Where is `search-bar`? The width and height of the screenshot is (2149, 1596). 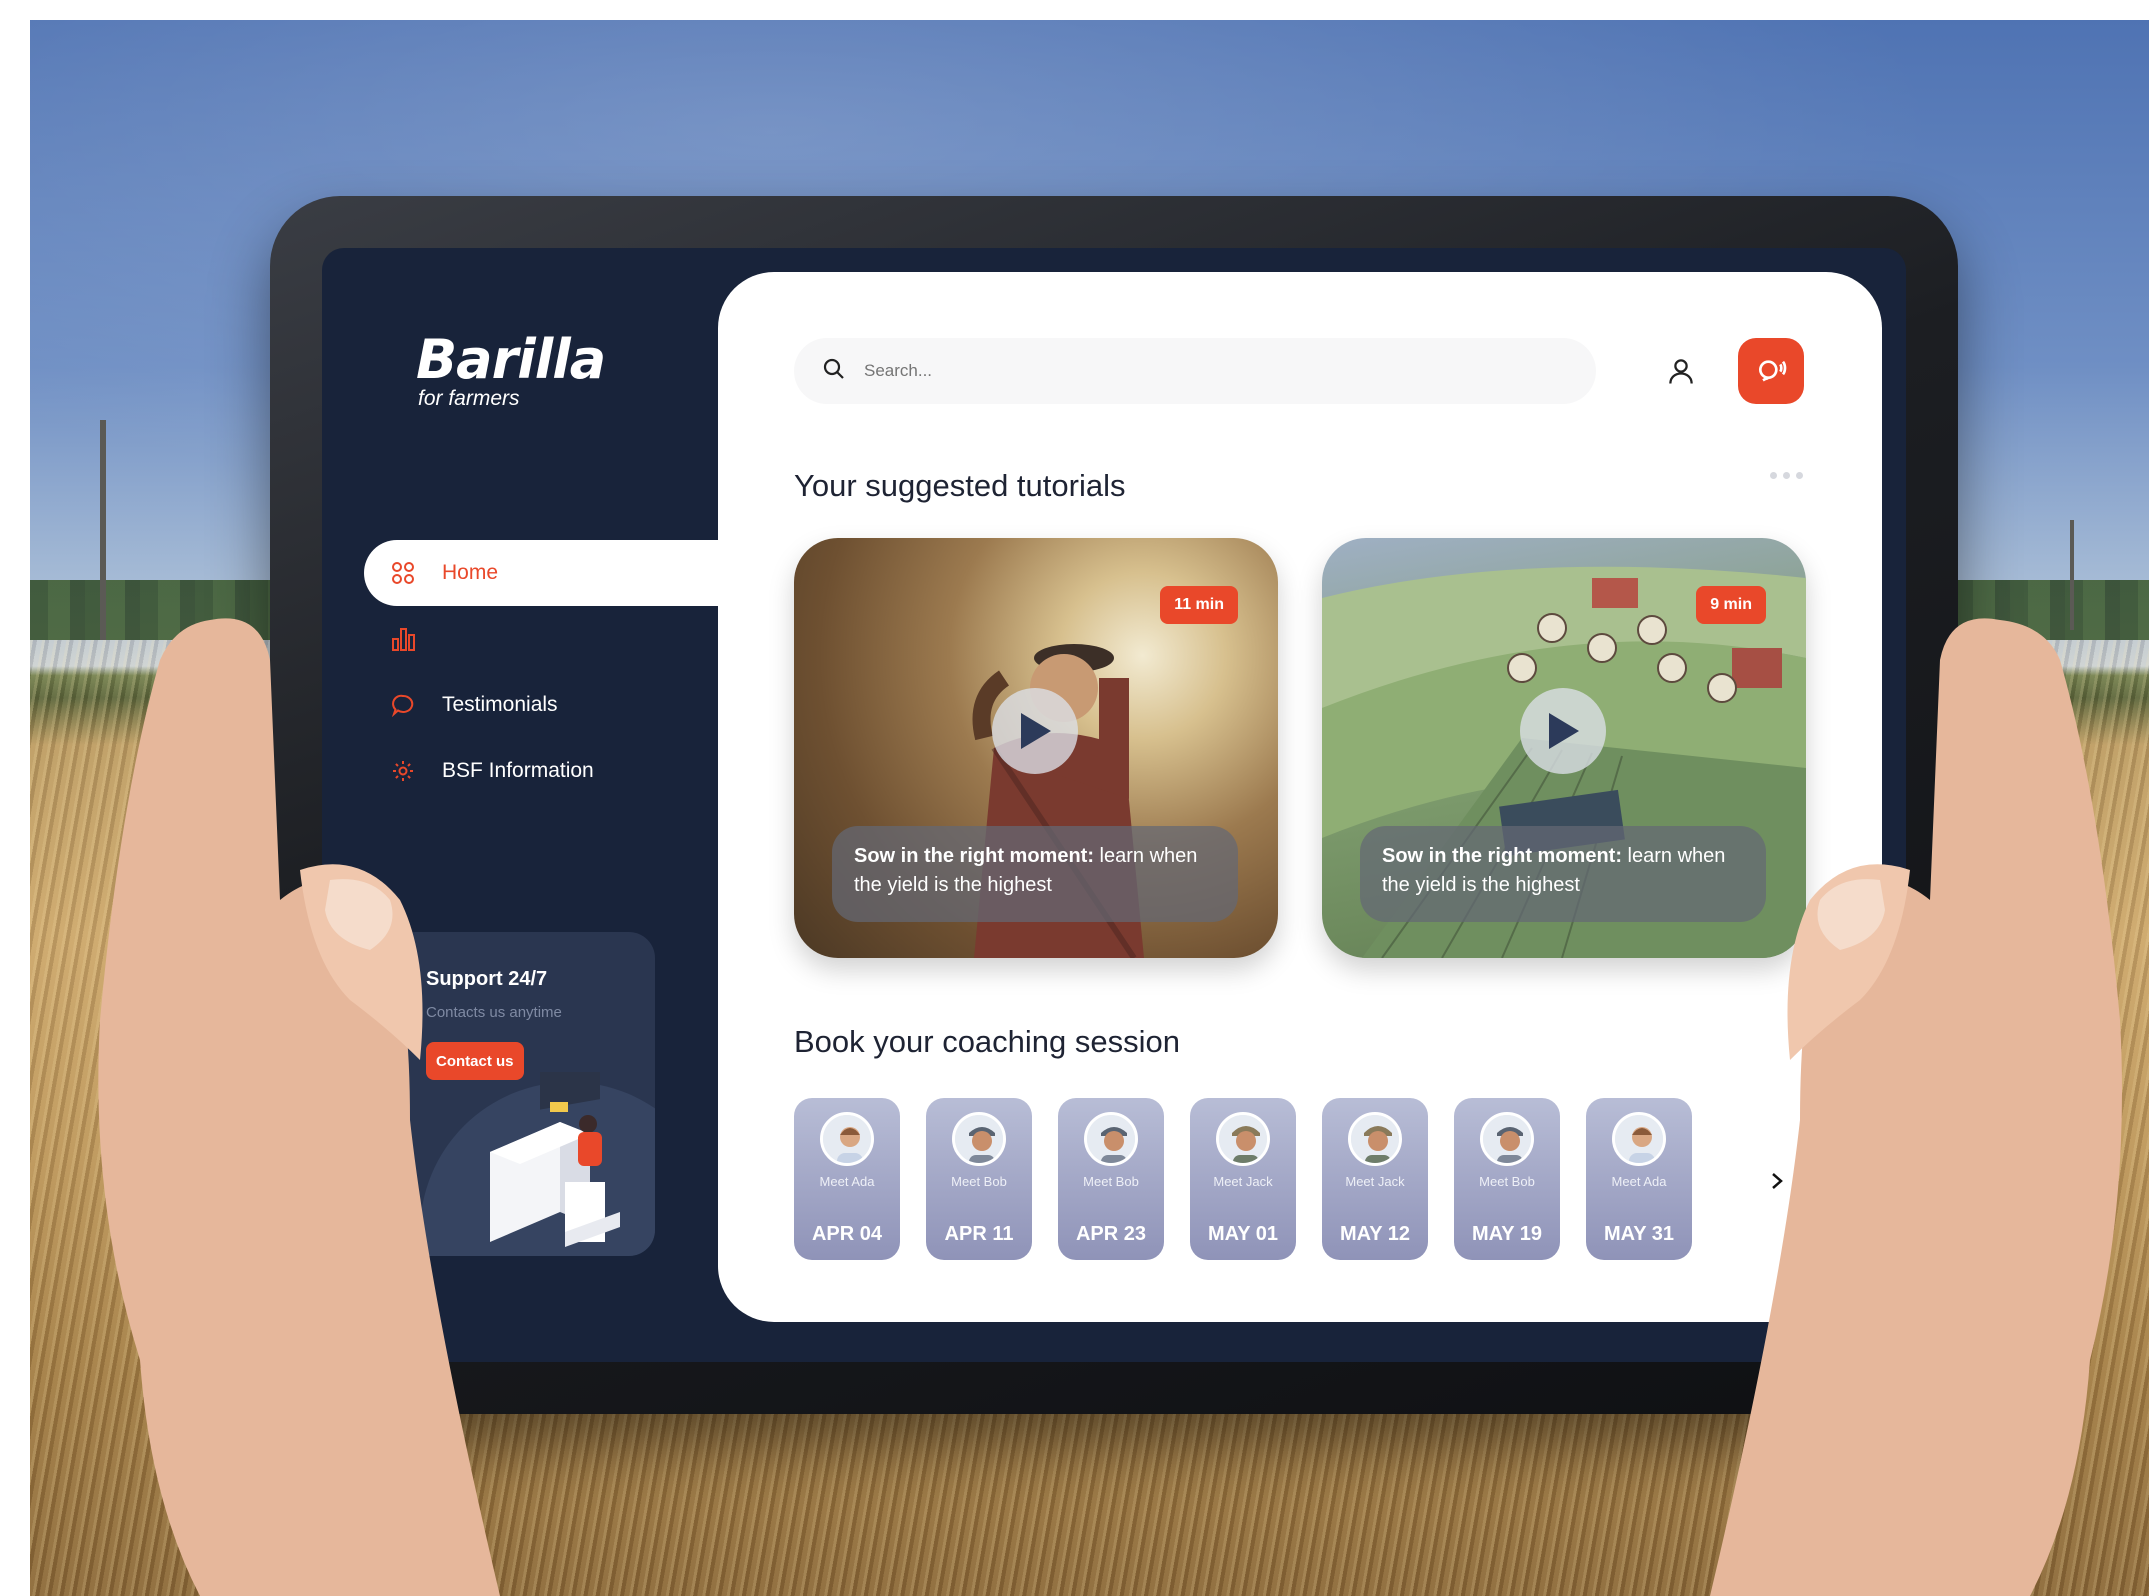 search-bar is located at coordinates (1195, 371).